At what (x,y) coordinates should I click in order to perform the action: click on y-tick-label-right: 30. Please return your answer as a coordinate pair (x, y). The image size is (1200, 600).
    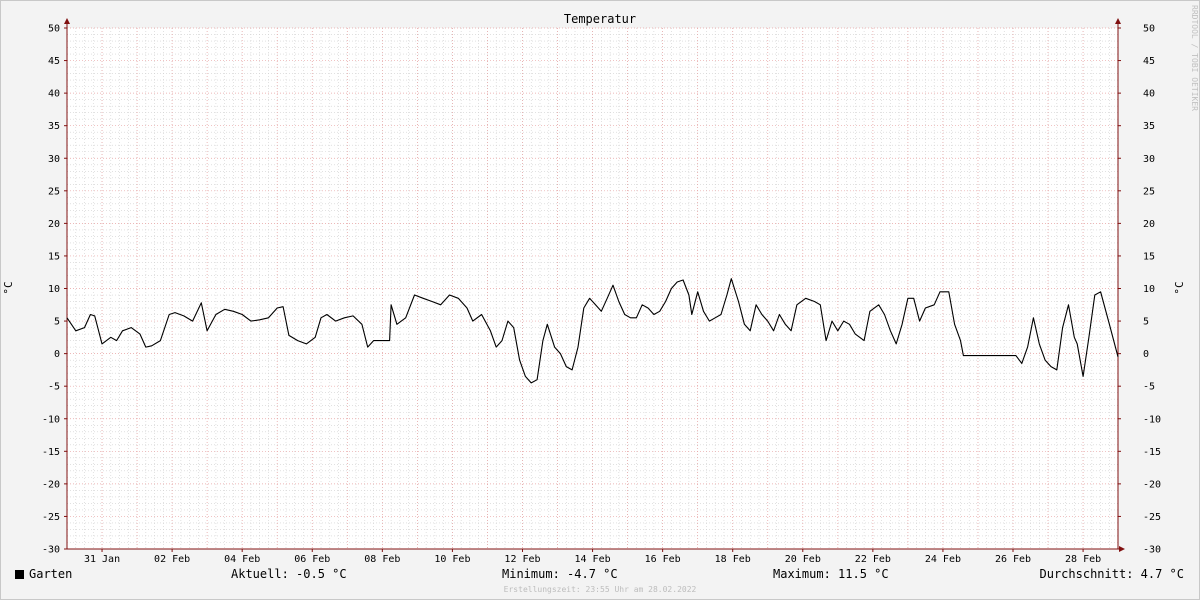
    Looking at the image, I should click on (1149, 159).